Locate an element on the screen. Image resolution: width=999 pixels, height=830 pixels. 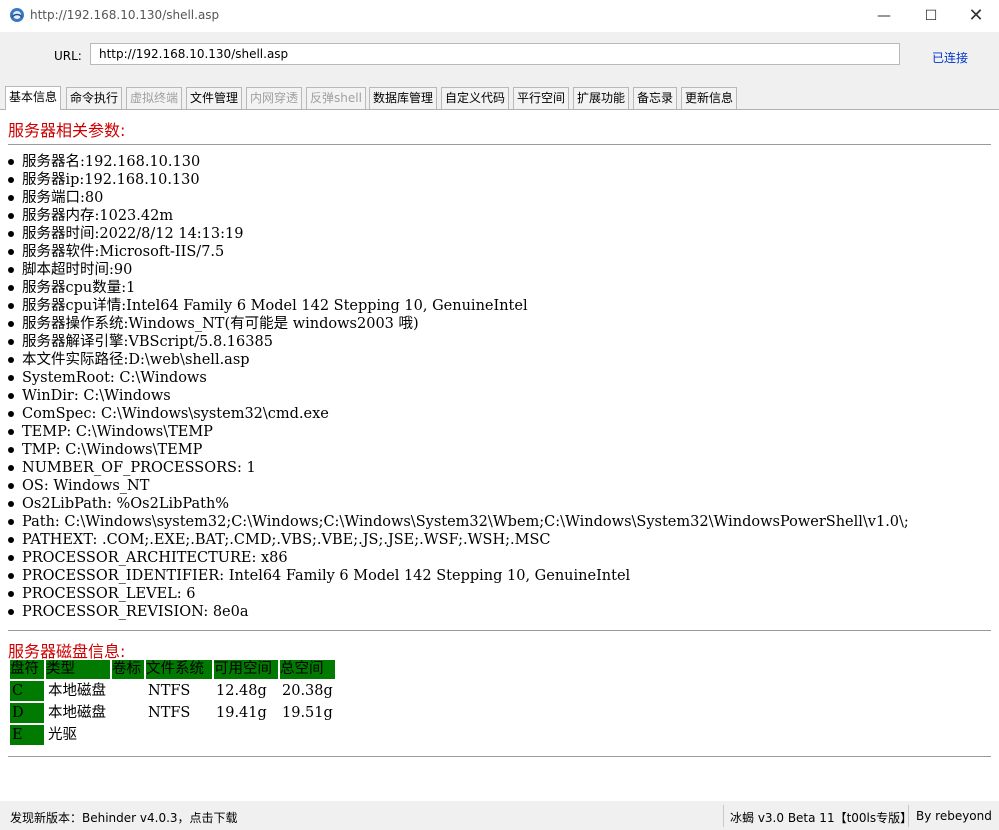
column-header: 盘符 is located at coordinates (27, 669).